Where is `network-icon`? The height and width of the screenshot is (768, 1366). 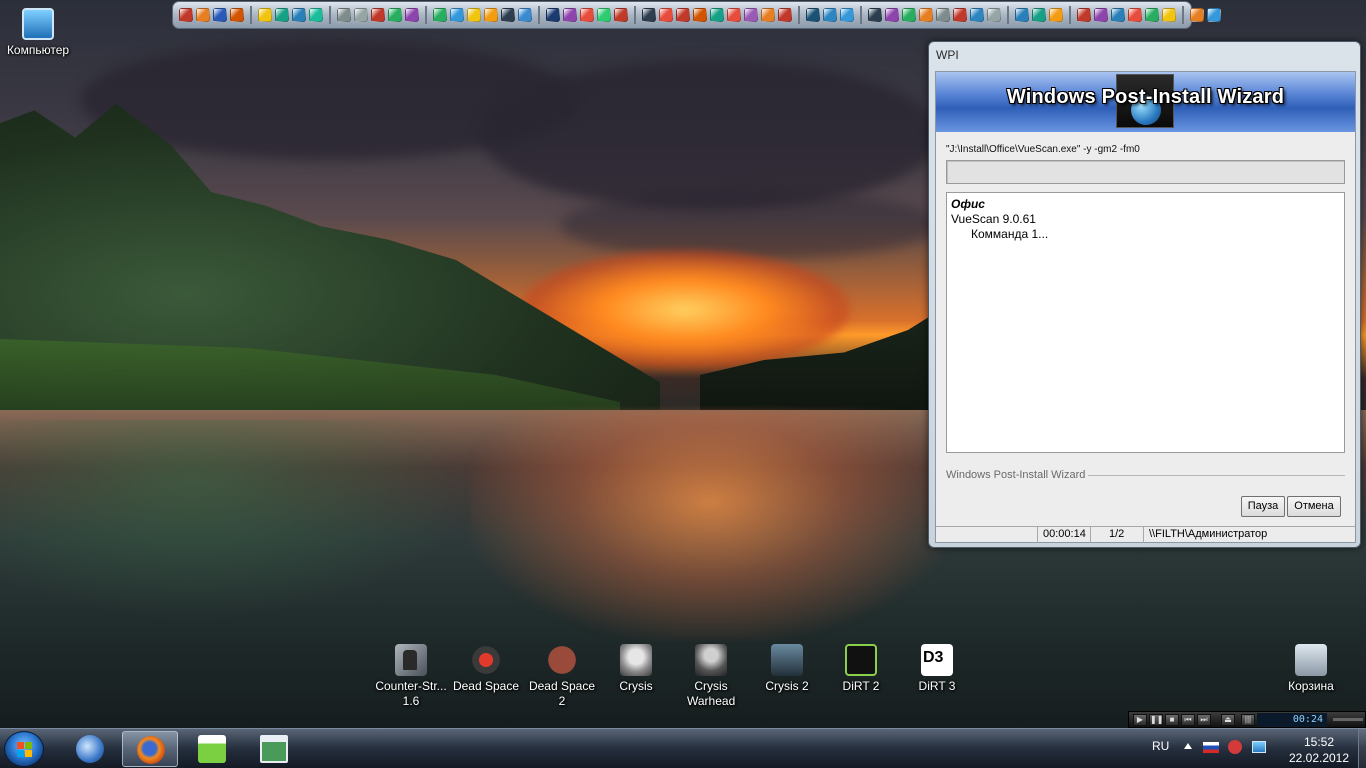
network-icon is located at coordinates (1259, 747).